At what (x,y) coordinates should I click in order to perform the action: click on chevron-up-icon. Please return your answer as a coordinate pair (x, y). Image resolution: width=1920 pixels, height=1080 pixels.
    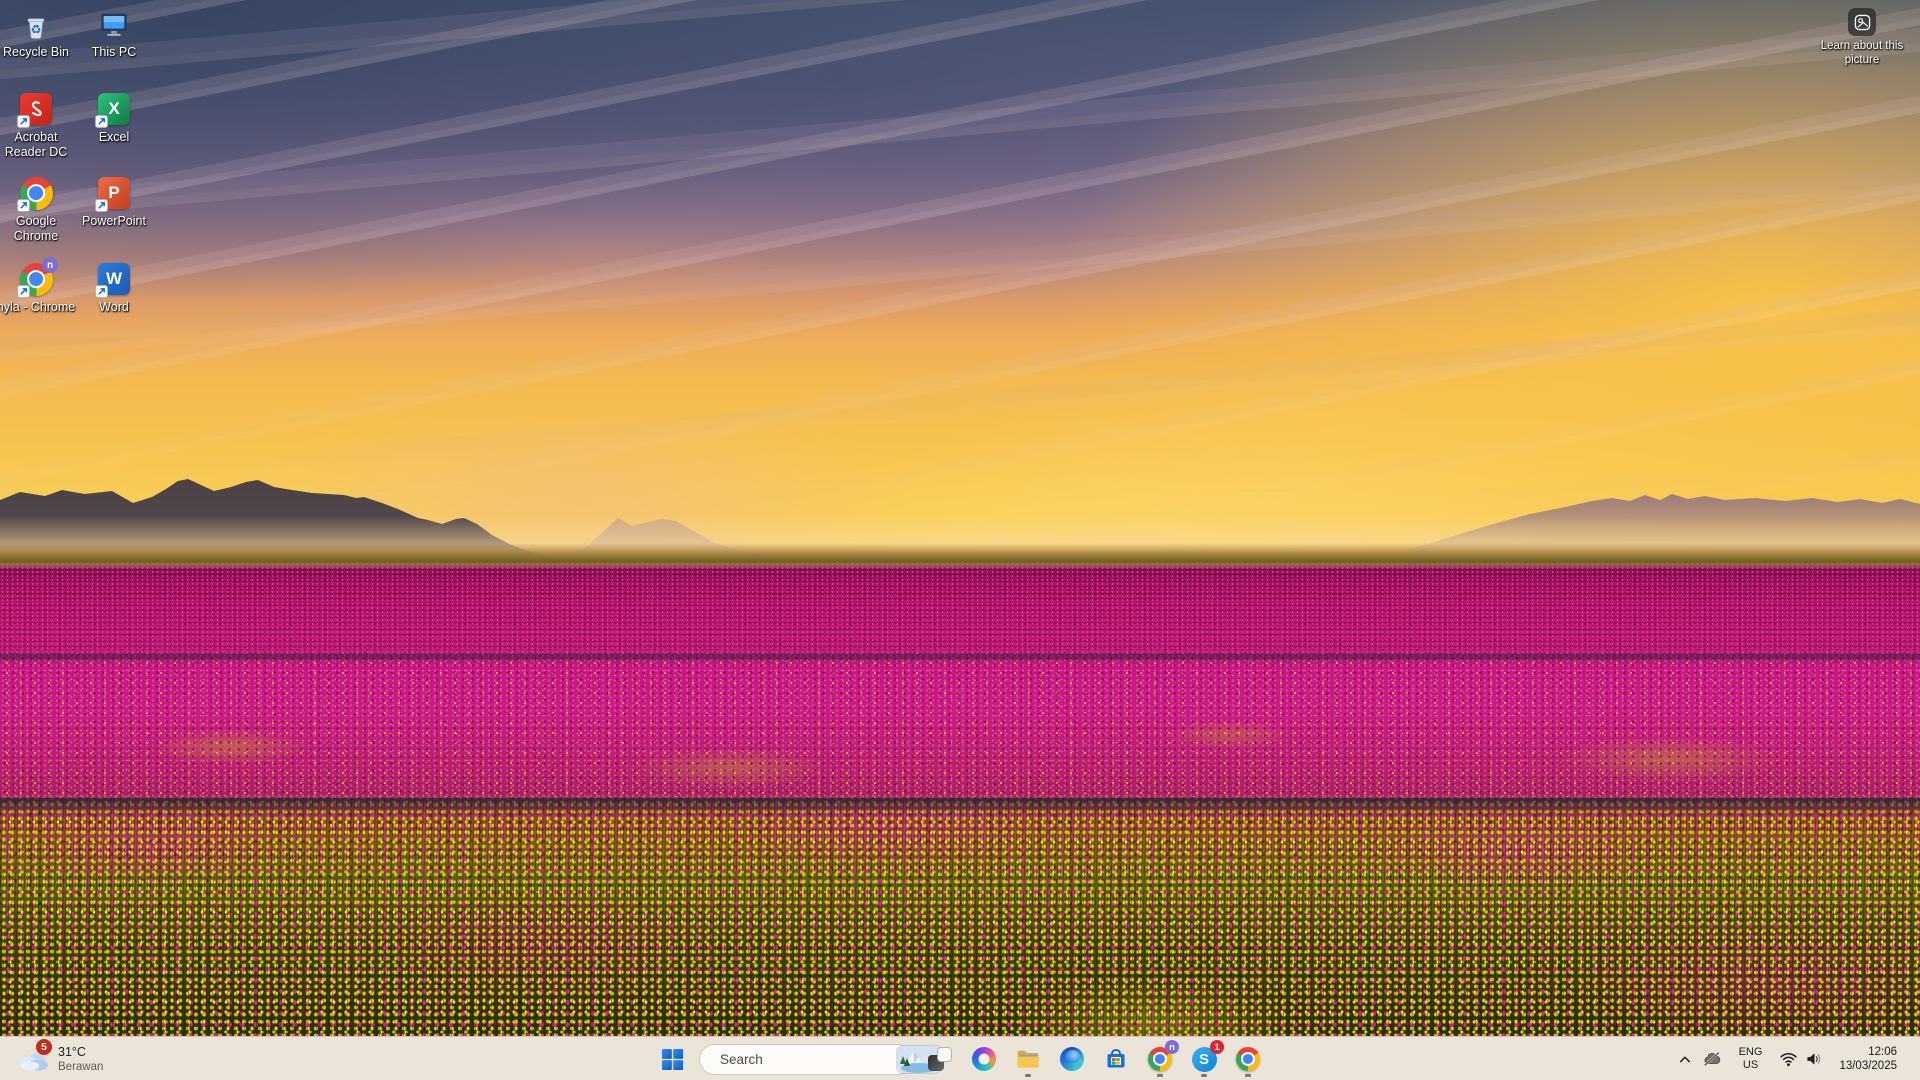
    Looking at the image, I should click on (1684, 1059).